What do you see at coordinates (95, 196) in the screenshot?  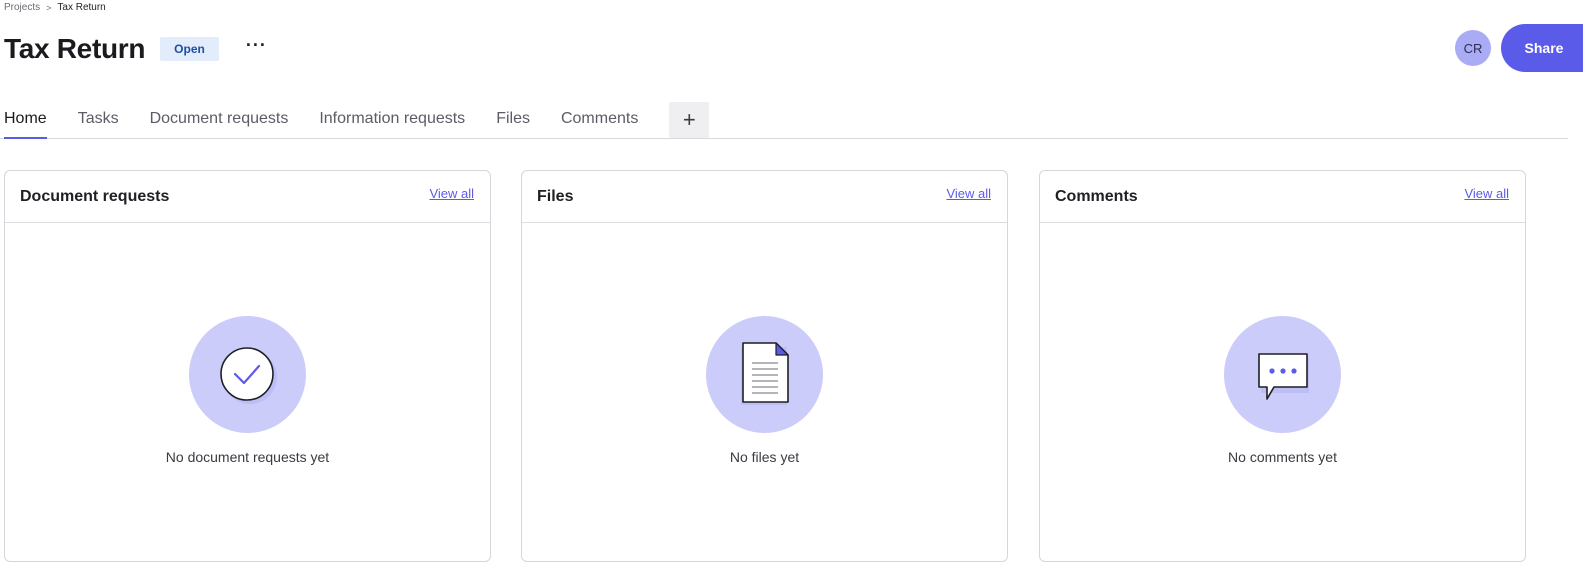 I see `card-title: Document requests` at bounding box center [95, 196].